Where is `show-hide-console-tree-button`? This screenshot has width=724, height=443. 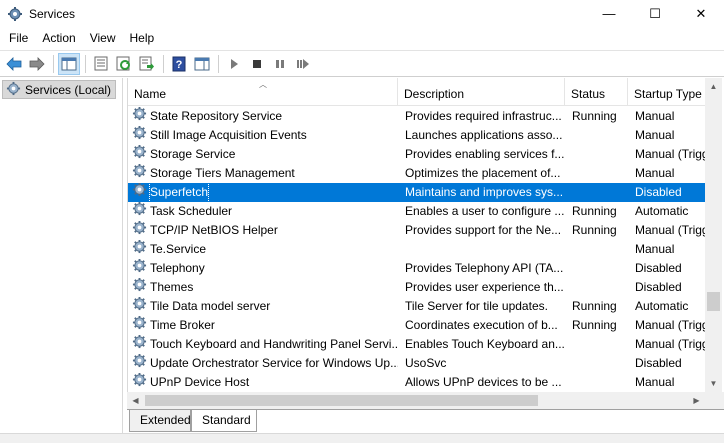
show-hide-console-tree-button is located at coordinates (69, 63).